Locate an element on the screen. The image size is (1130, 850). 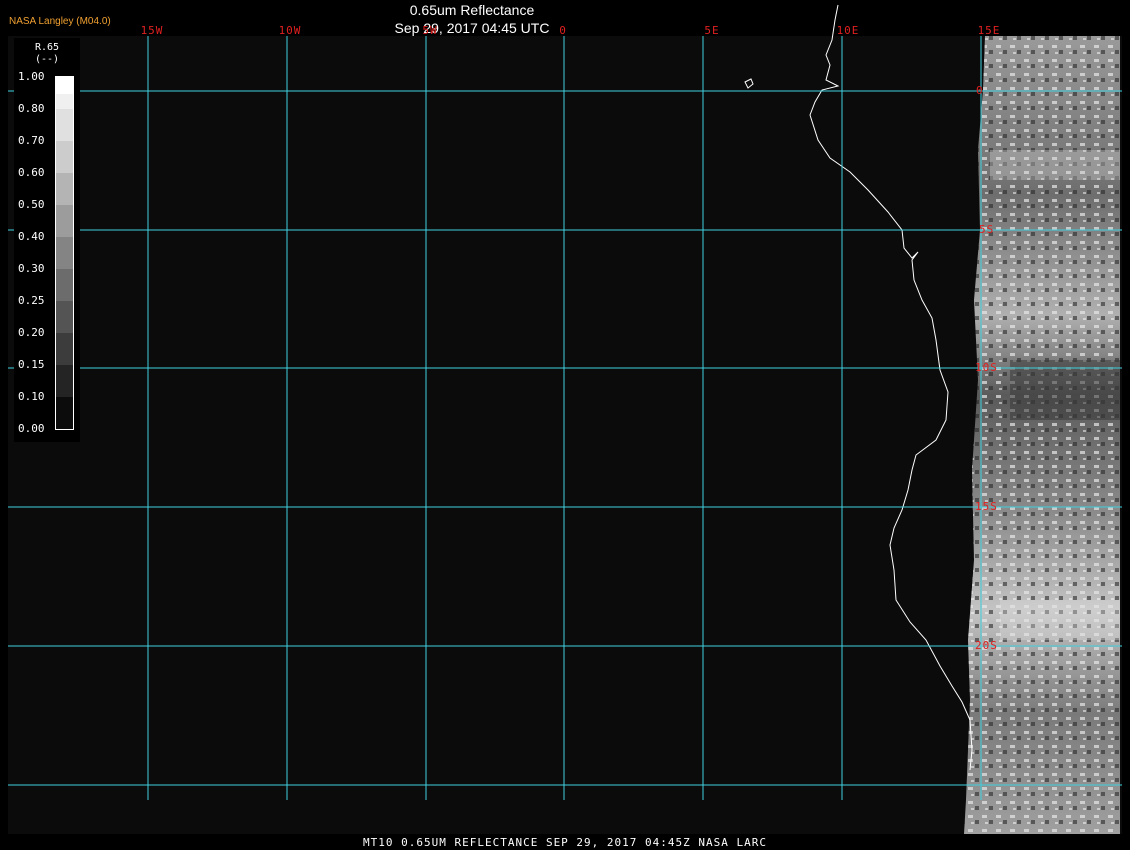
colorbar-tick: 0.25 is located at coordinates (31, 300).